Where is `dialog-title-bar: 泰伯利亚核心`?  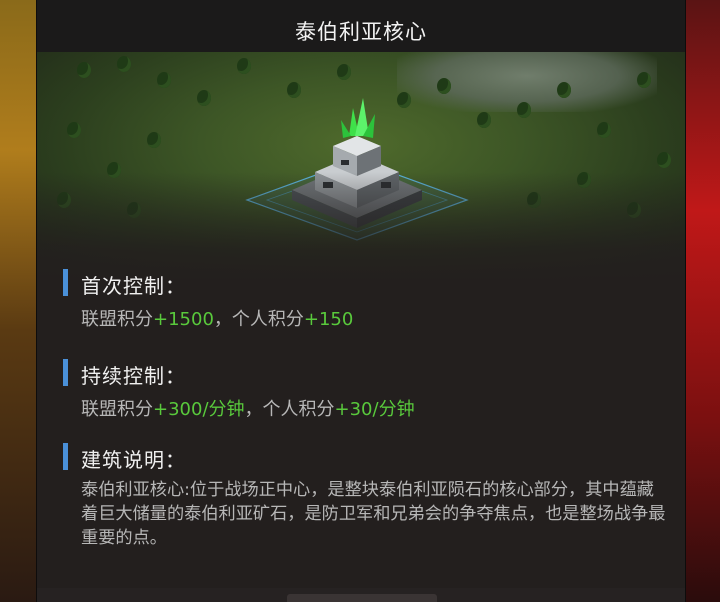
dialog-title-bar: 泰伯利亚核心 is located at coordinates (361, 26).